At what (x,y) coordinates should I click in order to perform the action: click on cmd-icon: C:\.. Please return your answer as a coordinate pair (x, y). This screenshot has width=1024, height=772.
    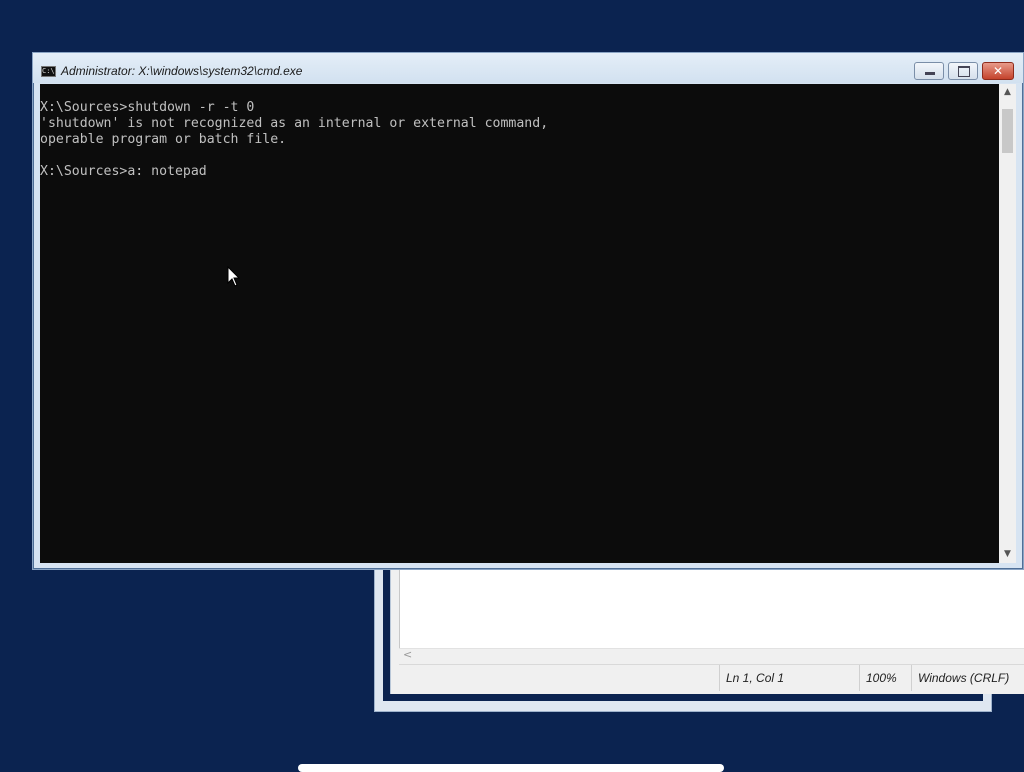
    Looking at the image, I should click on (50, 71).